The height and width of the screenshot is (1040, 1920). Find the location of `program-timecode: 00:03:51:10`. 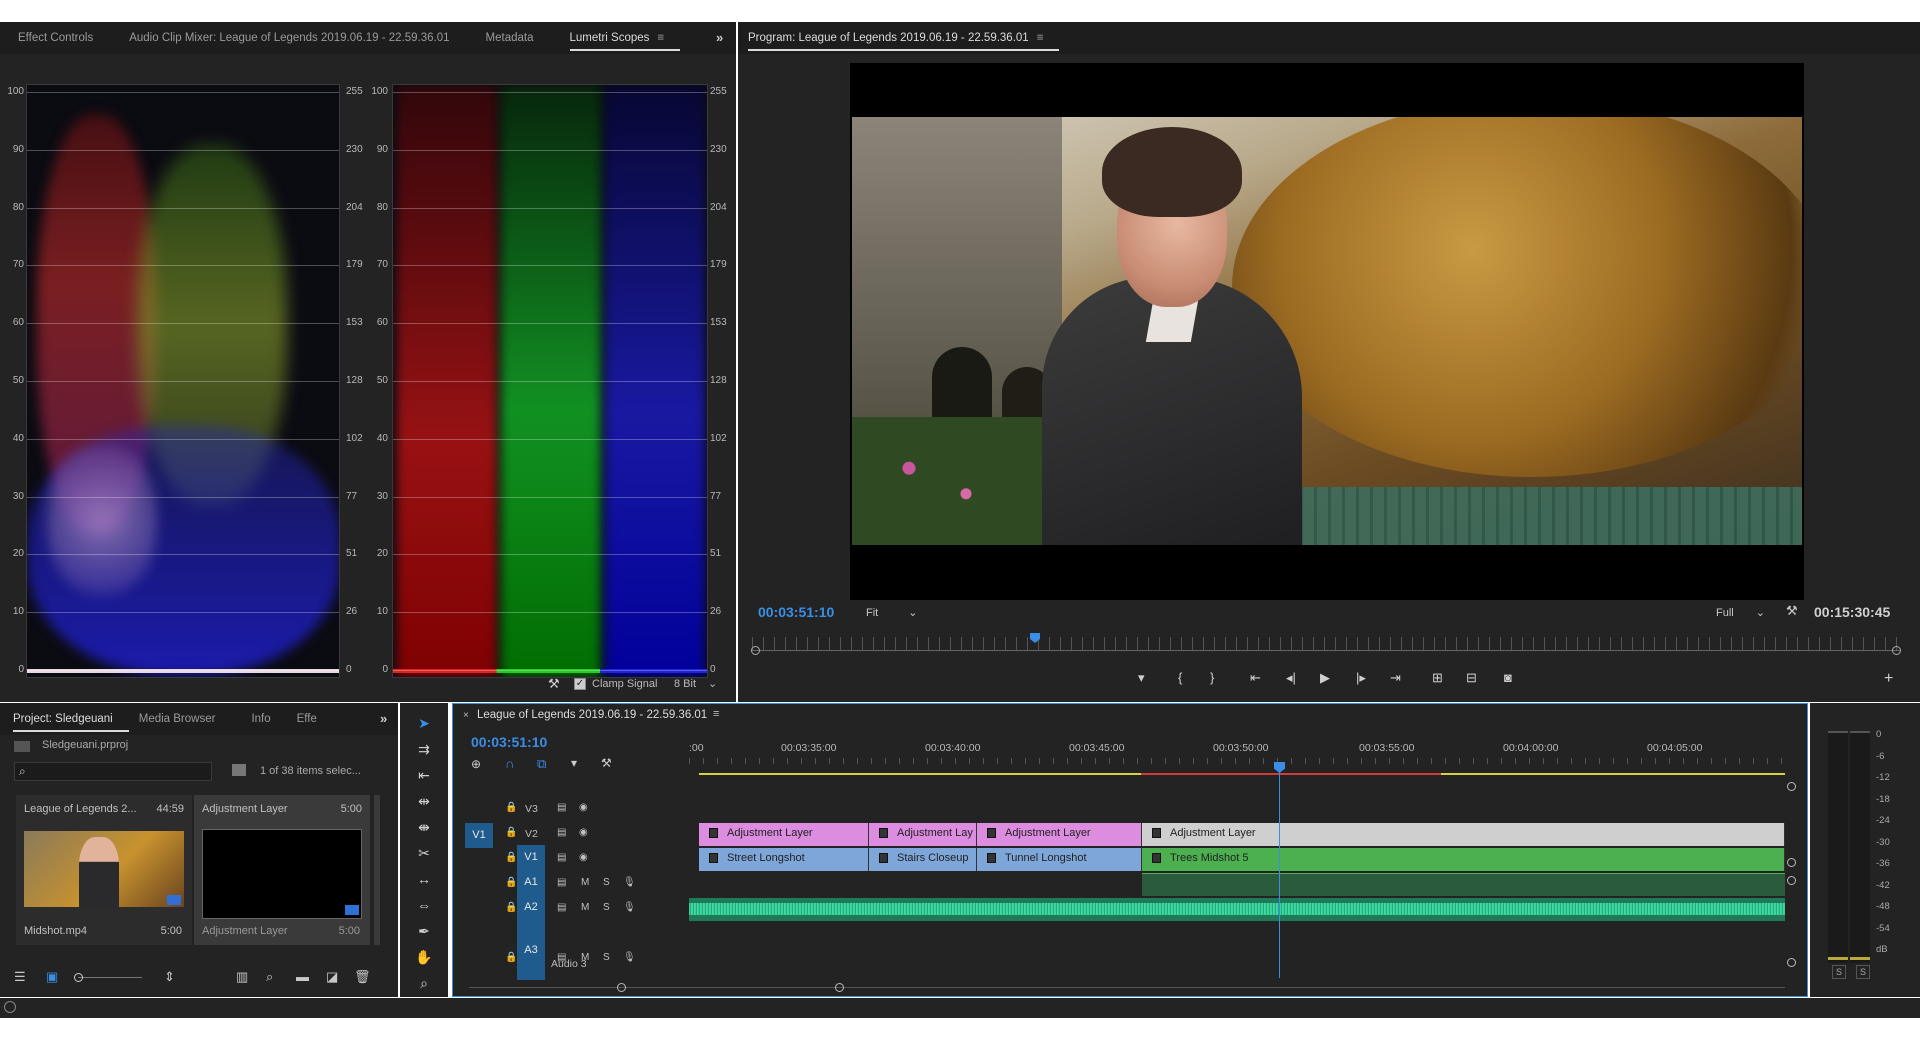

program-timecode: 00:03:51:10 is located at coordinates (796, 612).